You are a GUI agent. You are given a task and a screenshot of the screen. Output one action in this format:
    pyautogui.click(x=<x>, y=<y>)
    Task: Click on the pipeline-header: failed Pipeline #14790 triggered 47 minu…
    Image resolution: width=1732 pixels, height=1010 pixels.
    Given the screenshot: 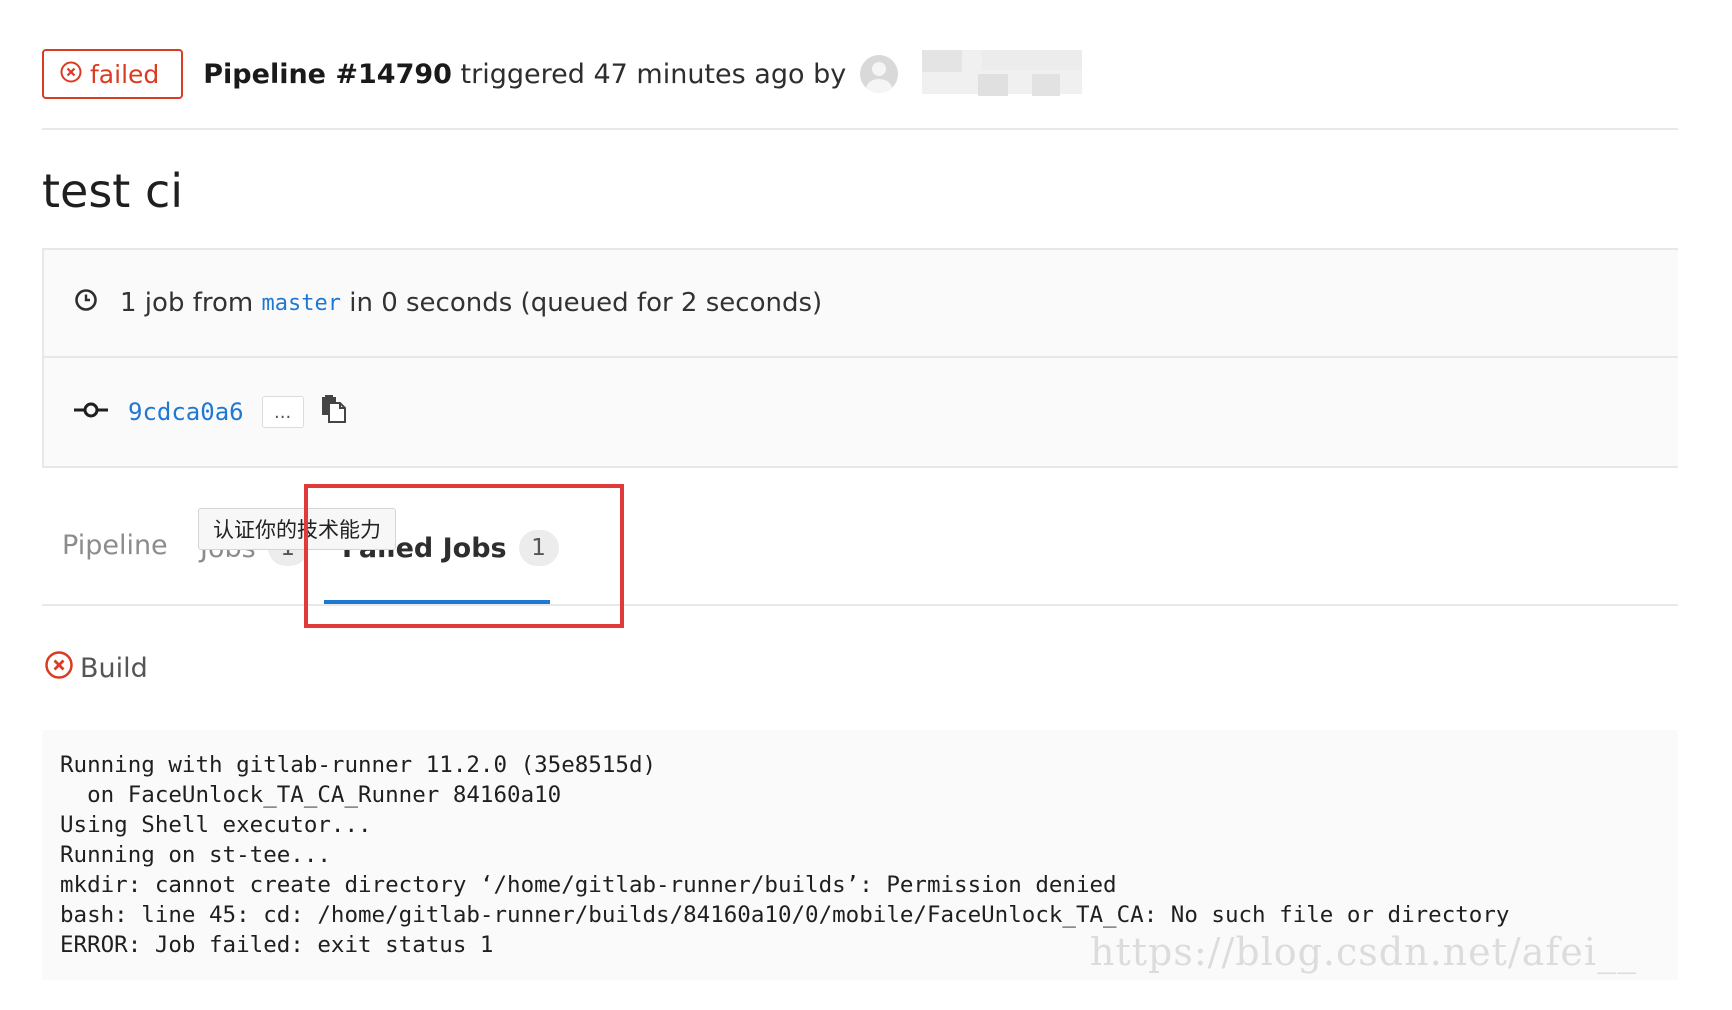 What is the action you would take?
    pyautogui.click(x=860, y=74)
    